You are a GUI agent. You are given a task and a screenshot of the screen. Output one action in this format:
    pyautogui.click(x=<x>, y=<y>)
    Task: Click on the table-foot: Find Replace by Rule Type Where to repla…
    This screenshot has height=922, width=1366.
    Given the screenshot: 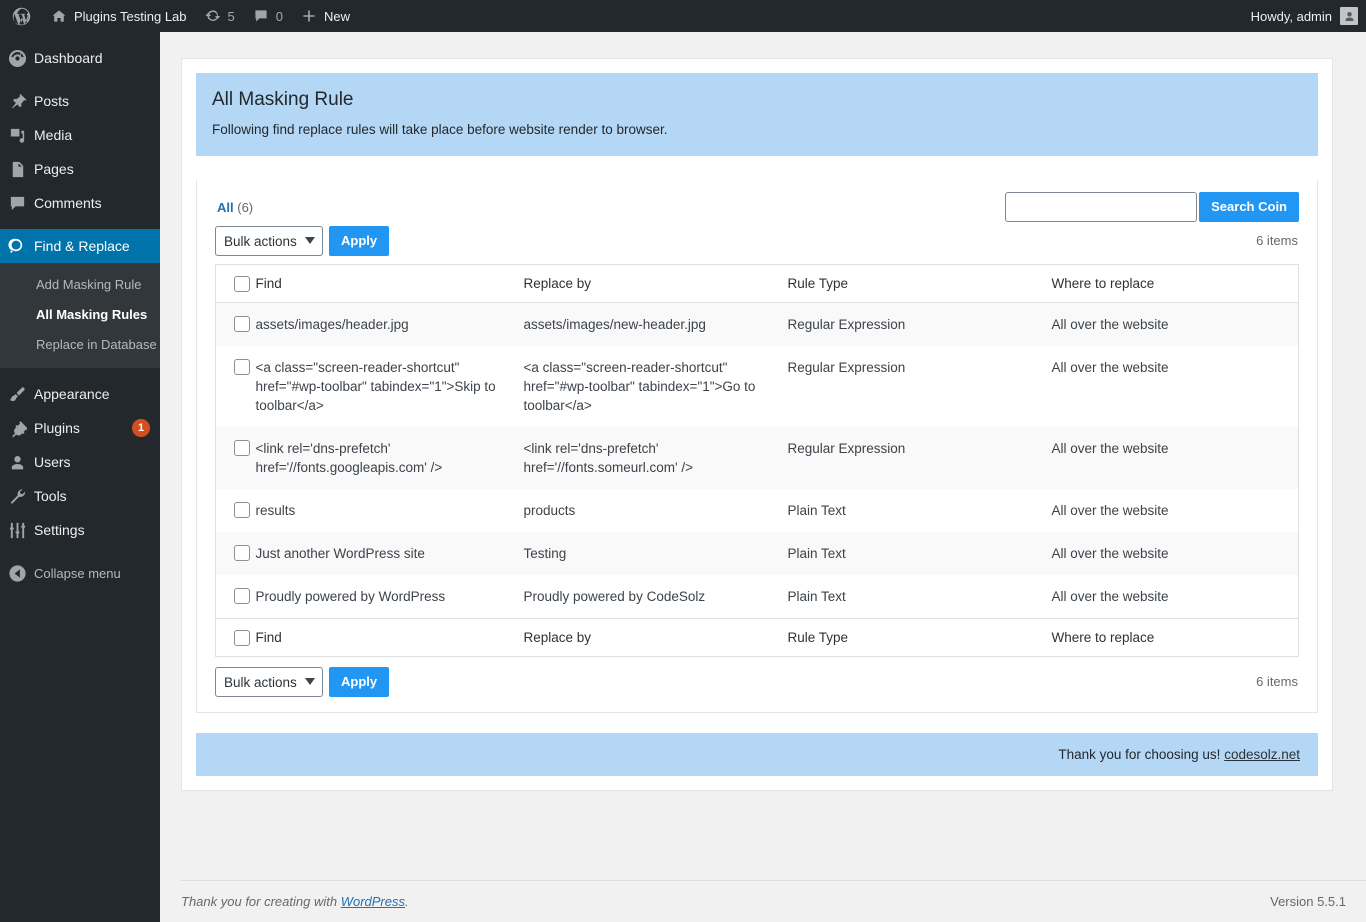 What is the action you would take?
    pyautogui.click(x=757, y=637)
    